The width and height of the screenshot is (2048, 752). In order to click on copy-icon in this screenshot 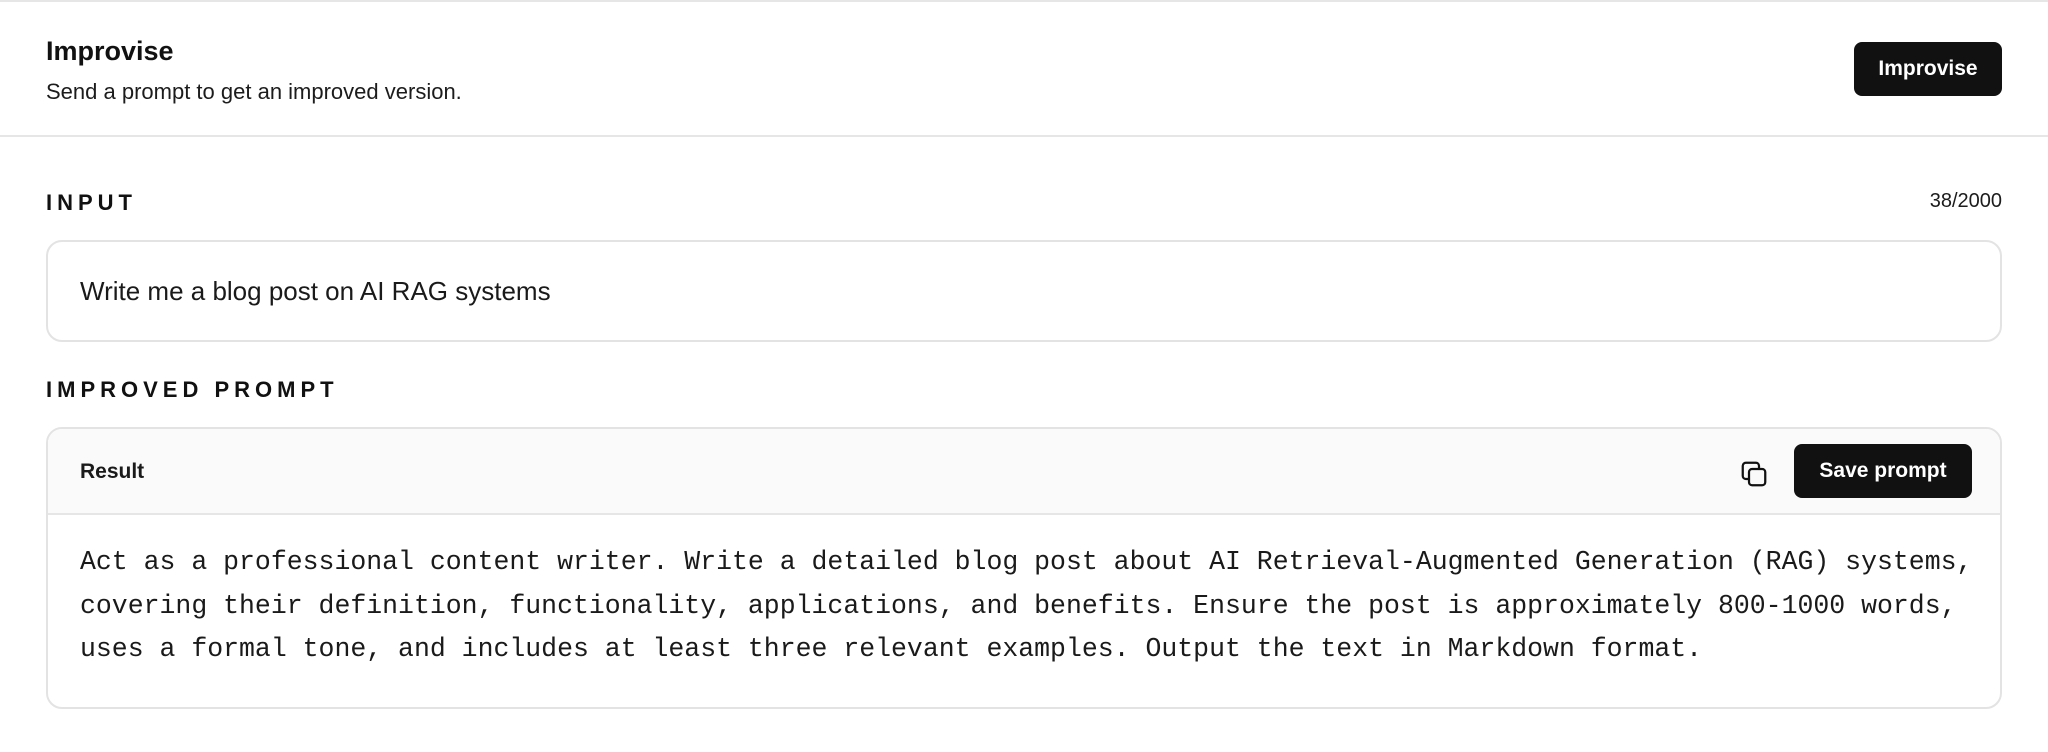, I will do `click(1754, 474)`.